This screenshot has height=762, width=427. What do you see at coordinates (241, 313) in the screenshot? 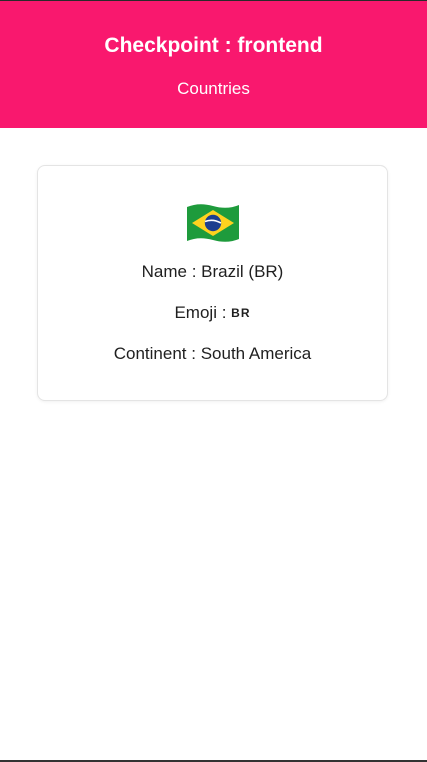
I see `emoji-value: BR` at bounding box center [241, 313].